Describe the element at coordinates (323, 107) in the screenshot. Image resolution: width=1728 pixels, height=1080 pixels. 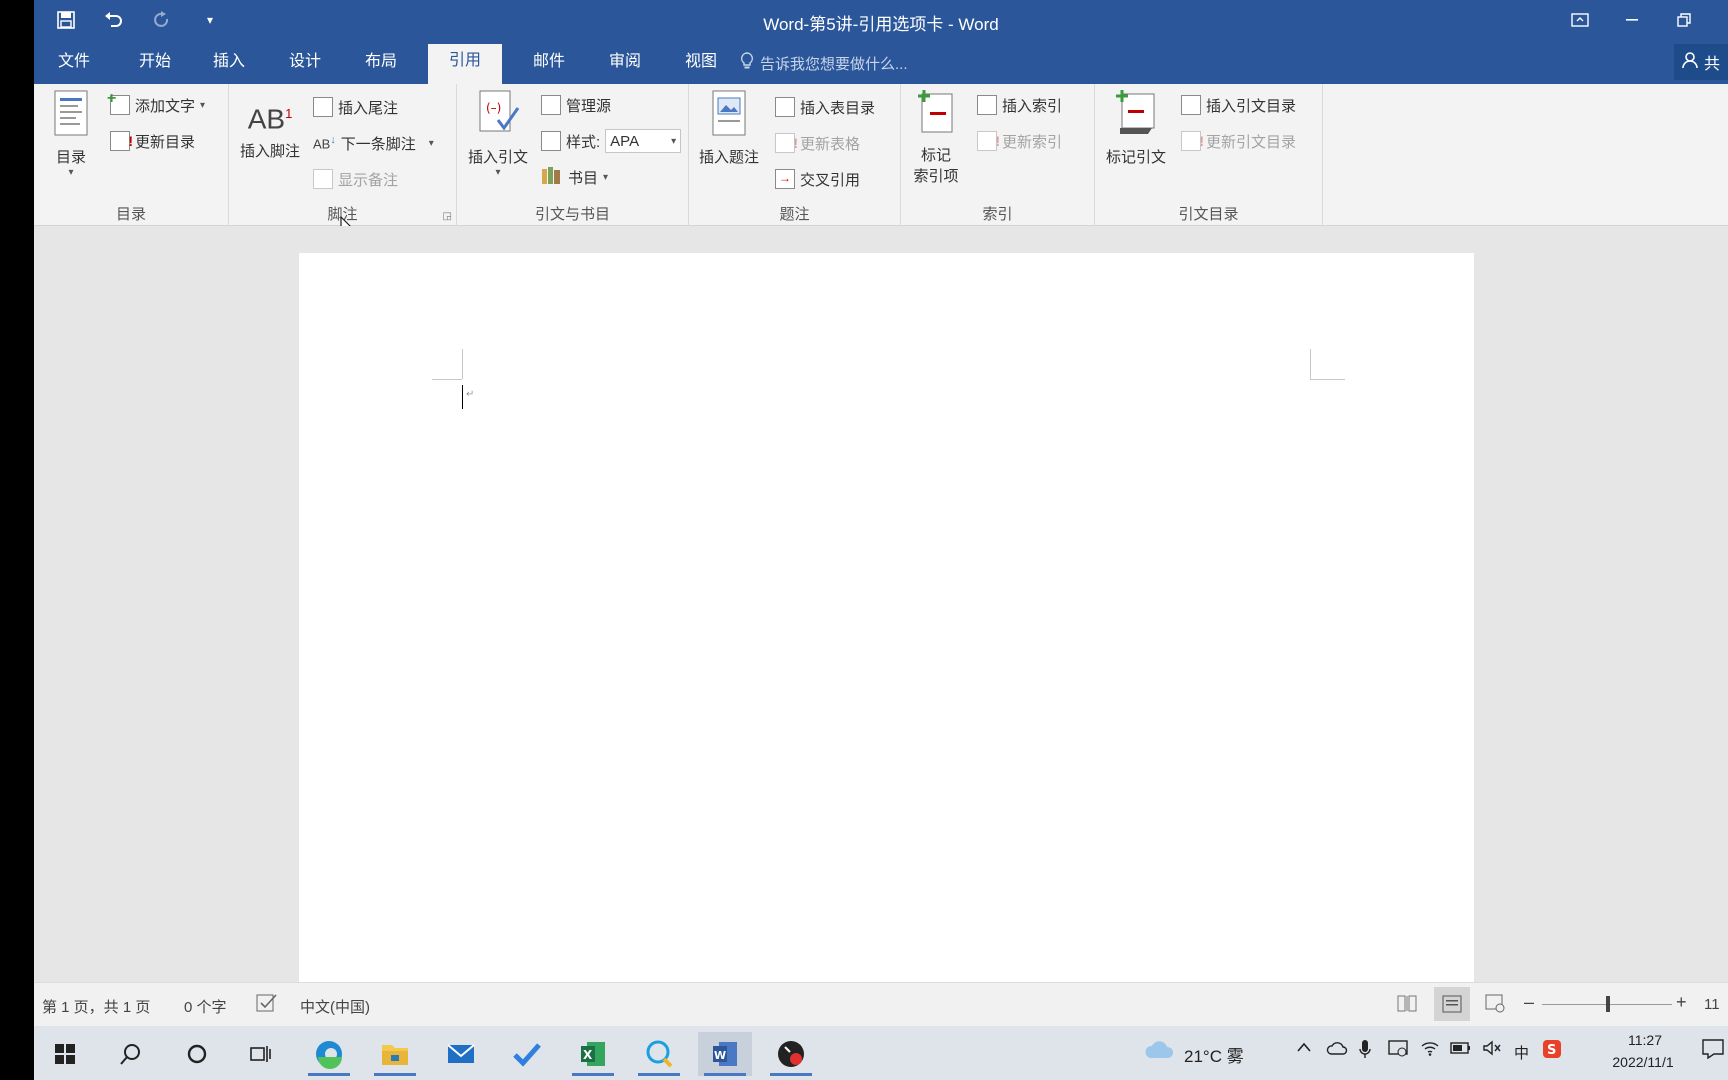
I see `endnote-icon` at that location.